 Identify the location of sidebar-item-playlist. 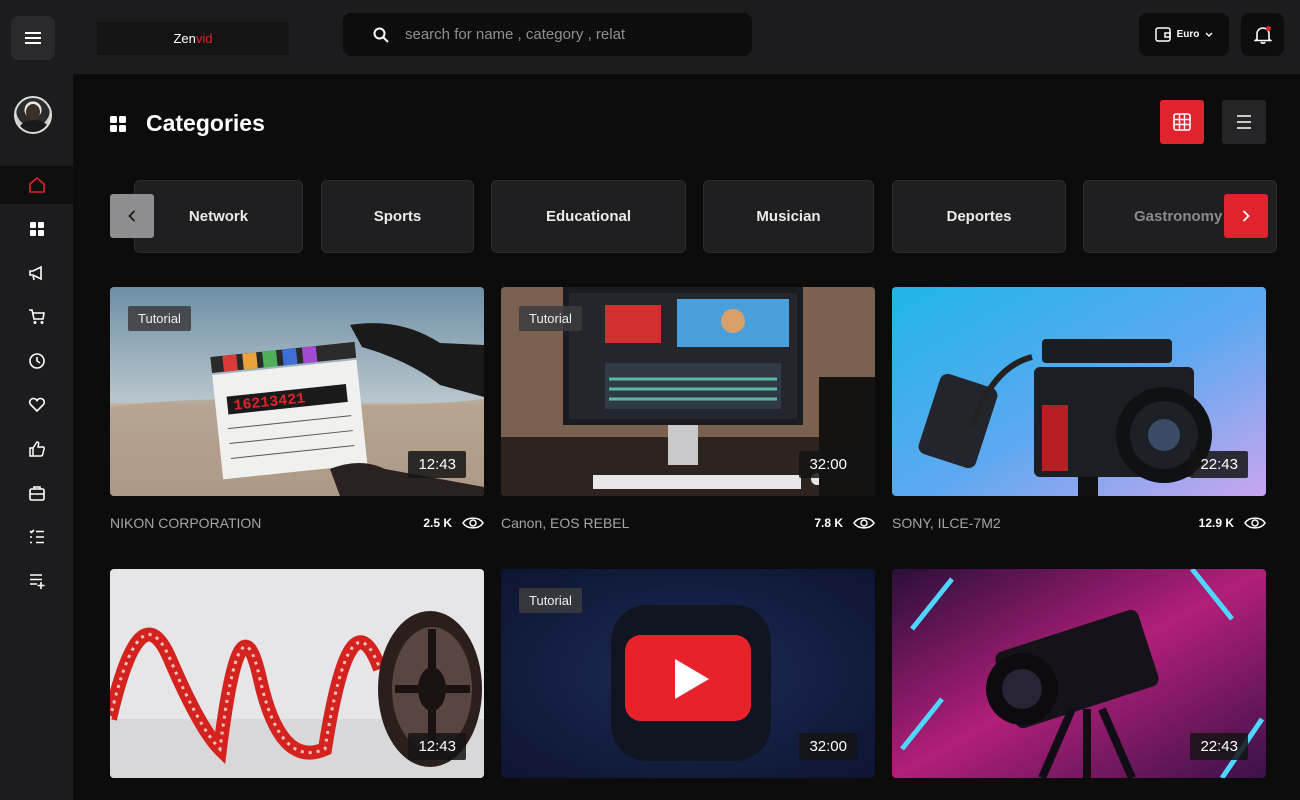
(36, 581).